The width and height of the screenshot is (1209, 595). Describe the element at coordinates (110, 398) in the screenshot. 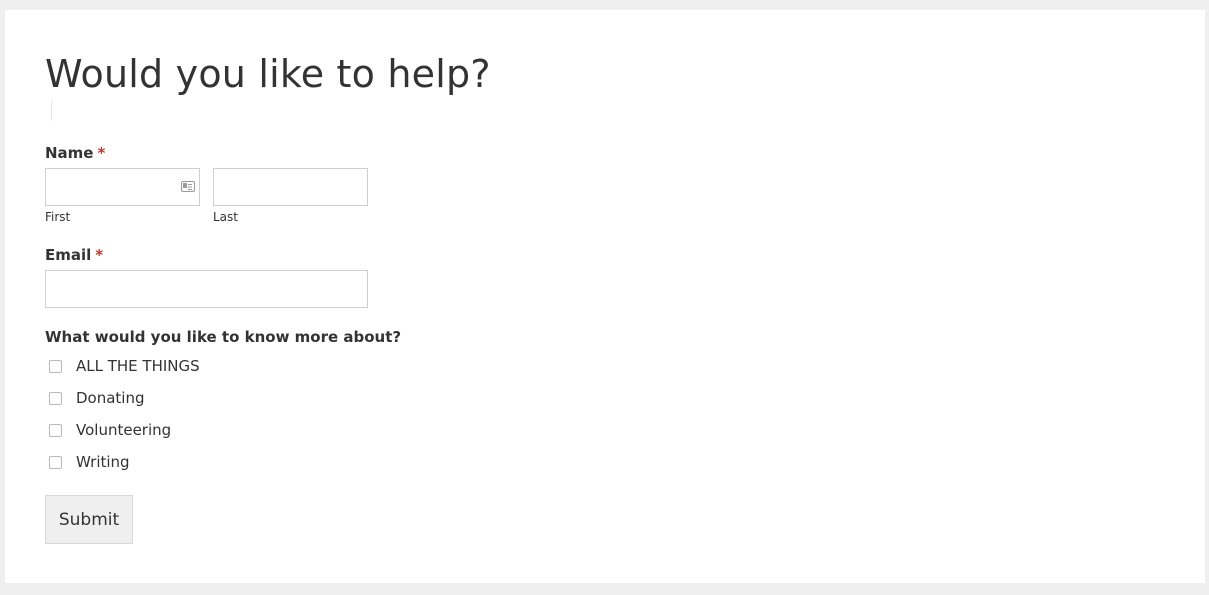

I see `interest-option-label: Donating` at that location.